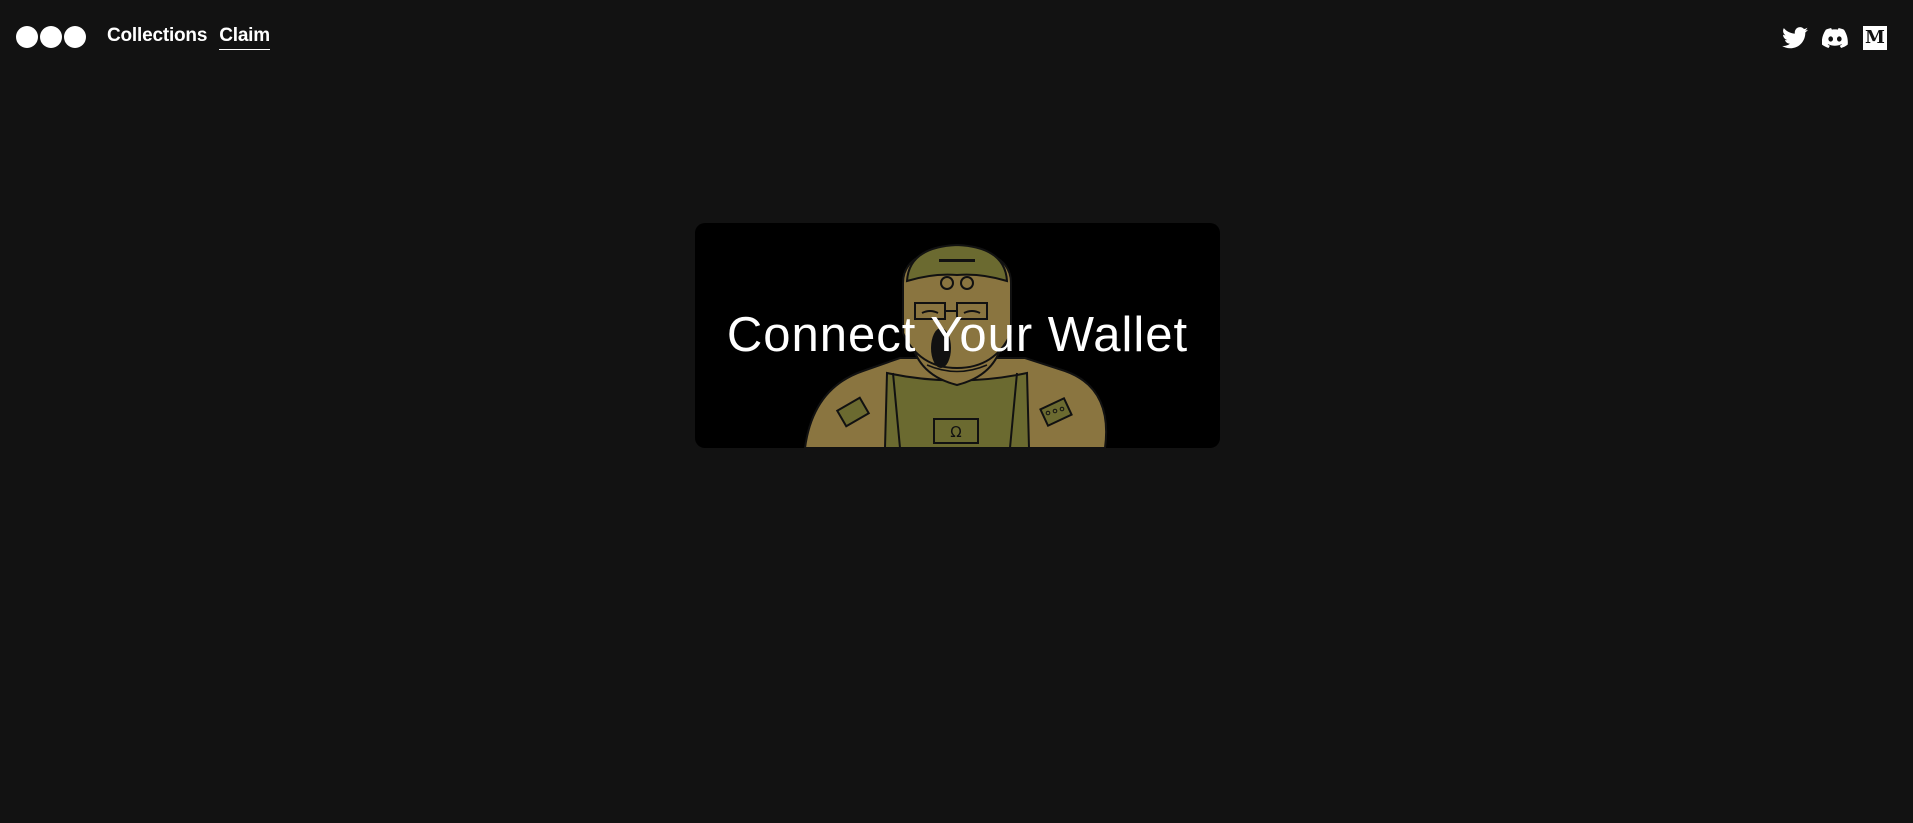 This screenshot has height=823, width=1913. I want to click on top-navigation-bar: Collections Claim M, so click(956, 38).